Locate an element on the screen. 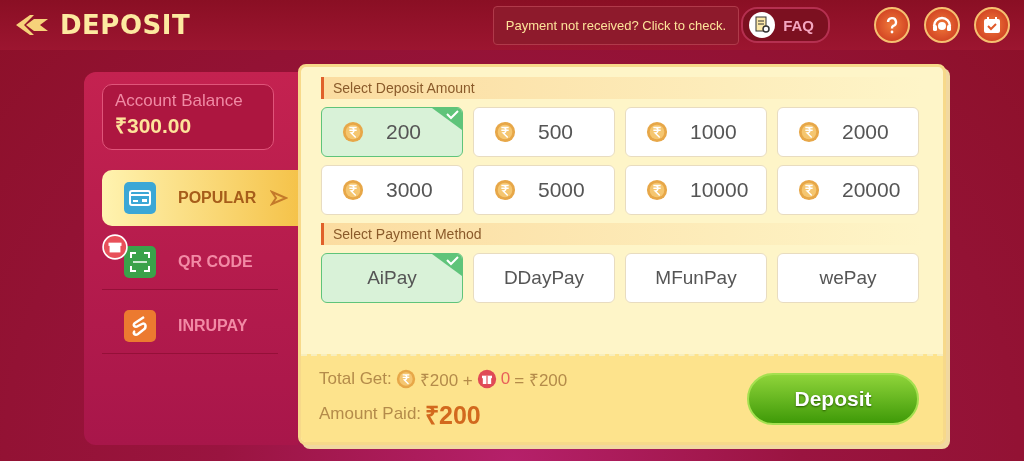 This screenshot has width=1024, height=461. amount-option: 5000 is located at coordinates (544, 190).